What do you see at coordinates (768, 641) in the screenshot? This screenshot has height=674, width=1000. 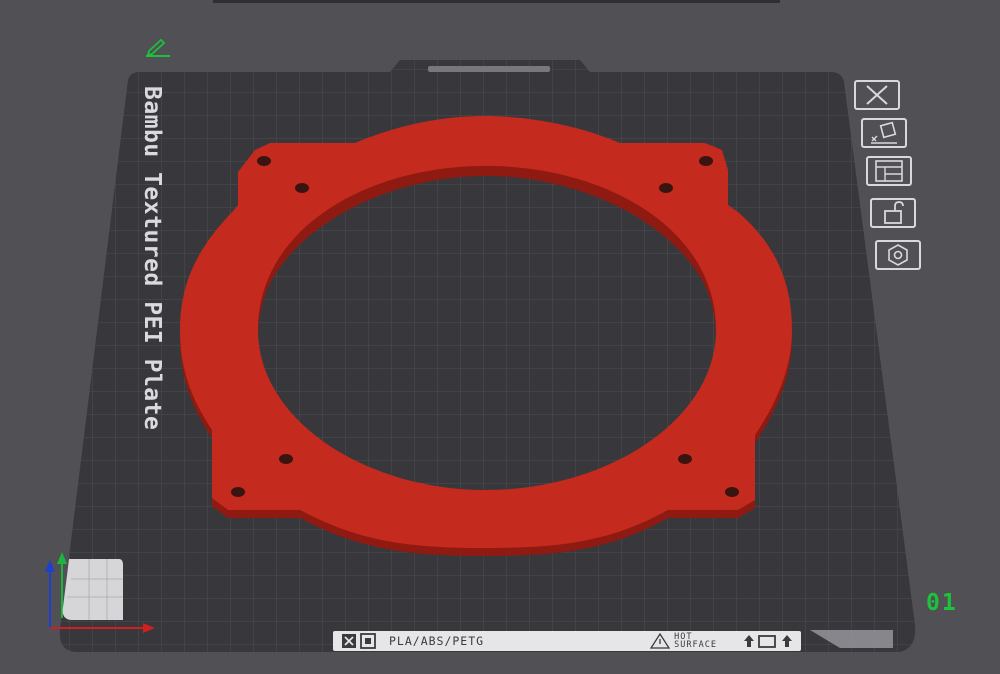 I see `plate-orientation-icon` at bounding box center [768, 641].